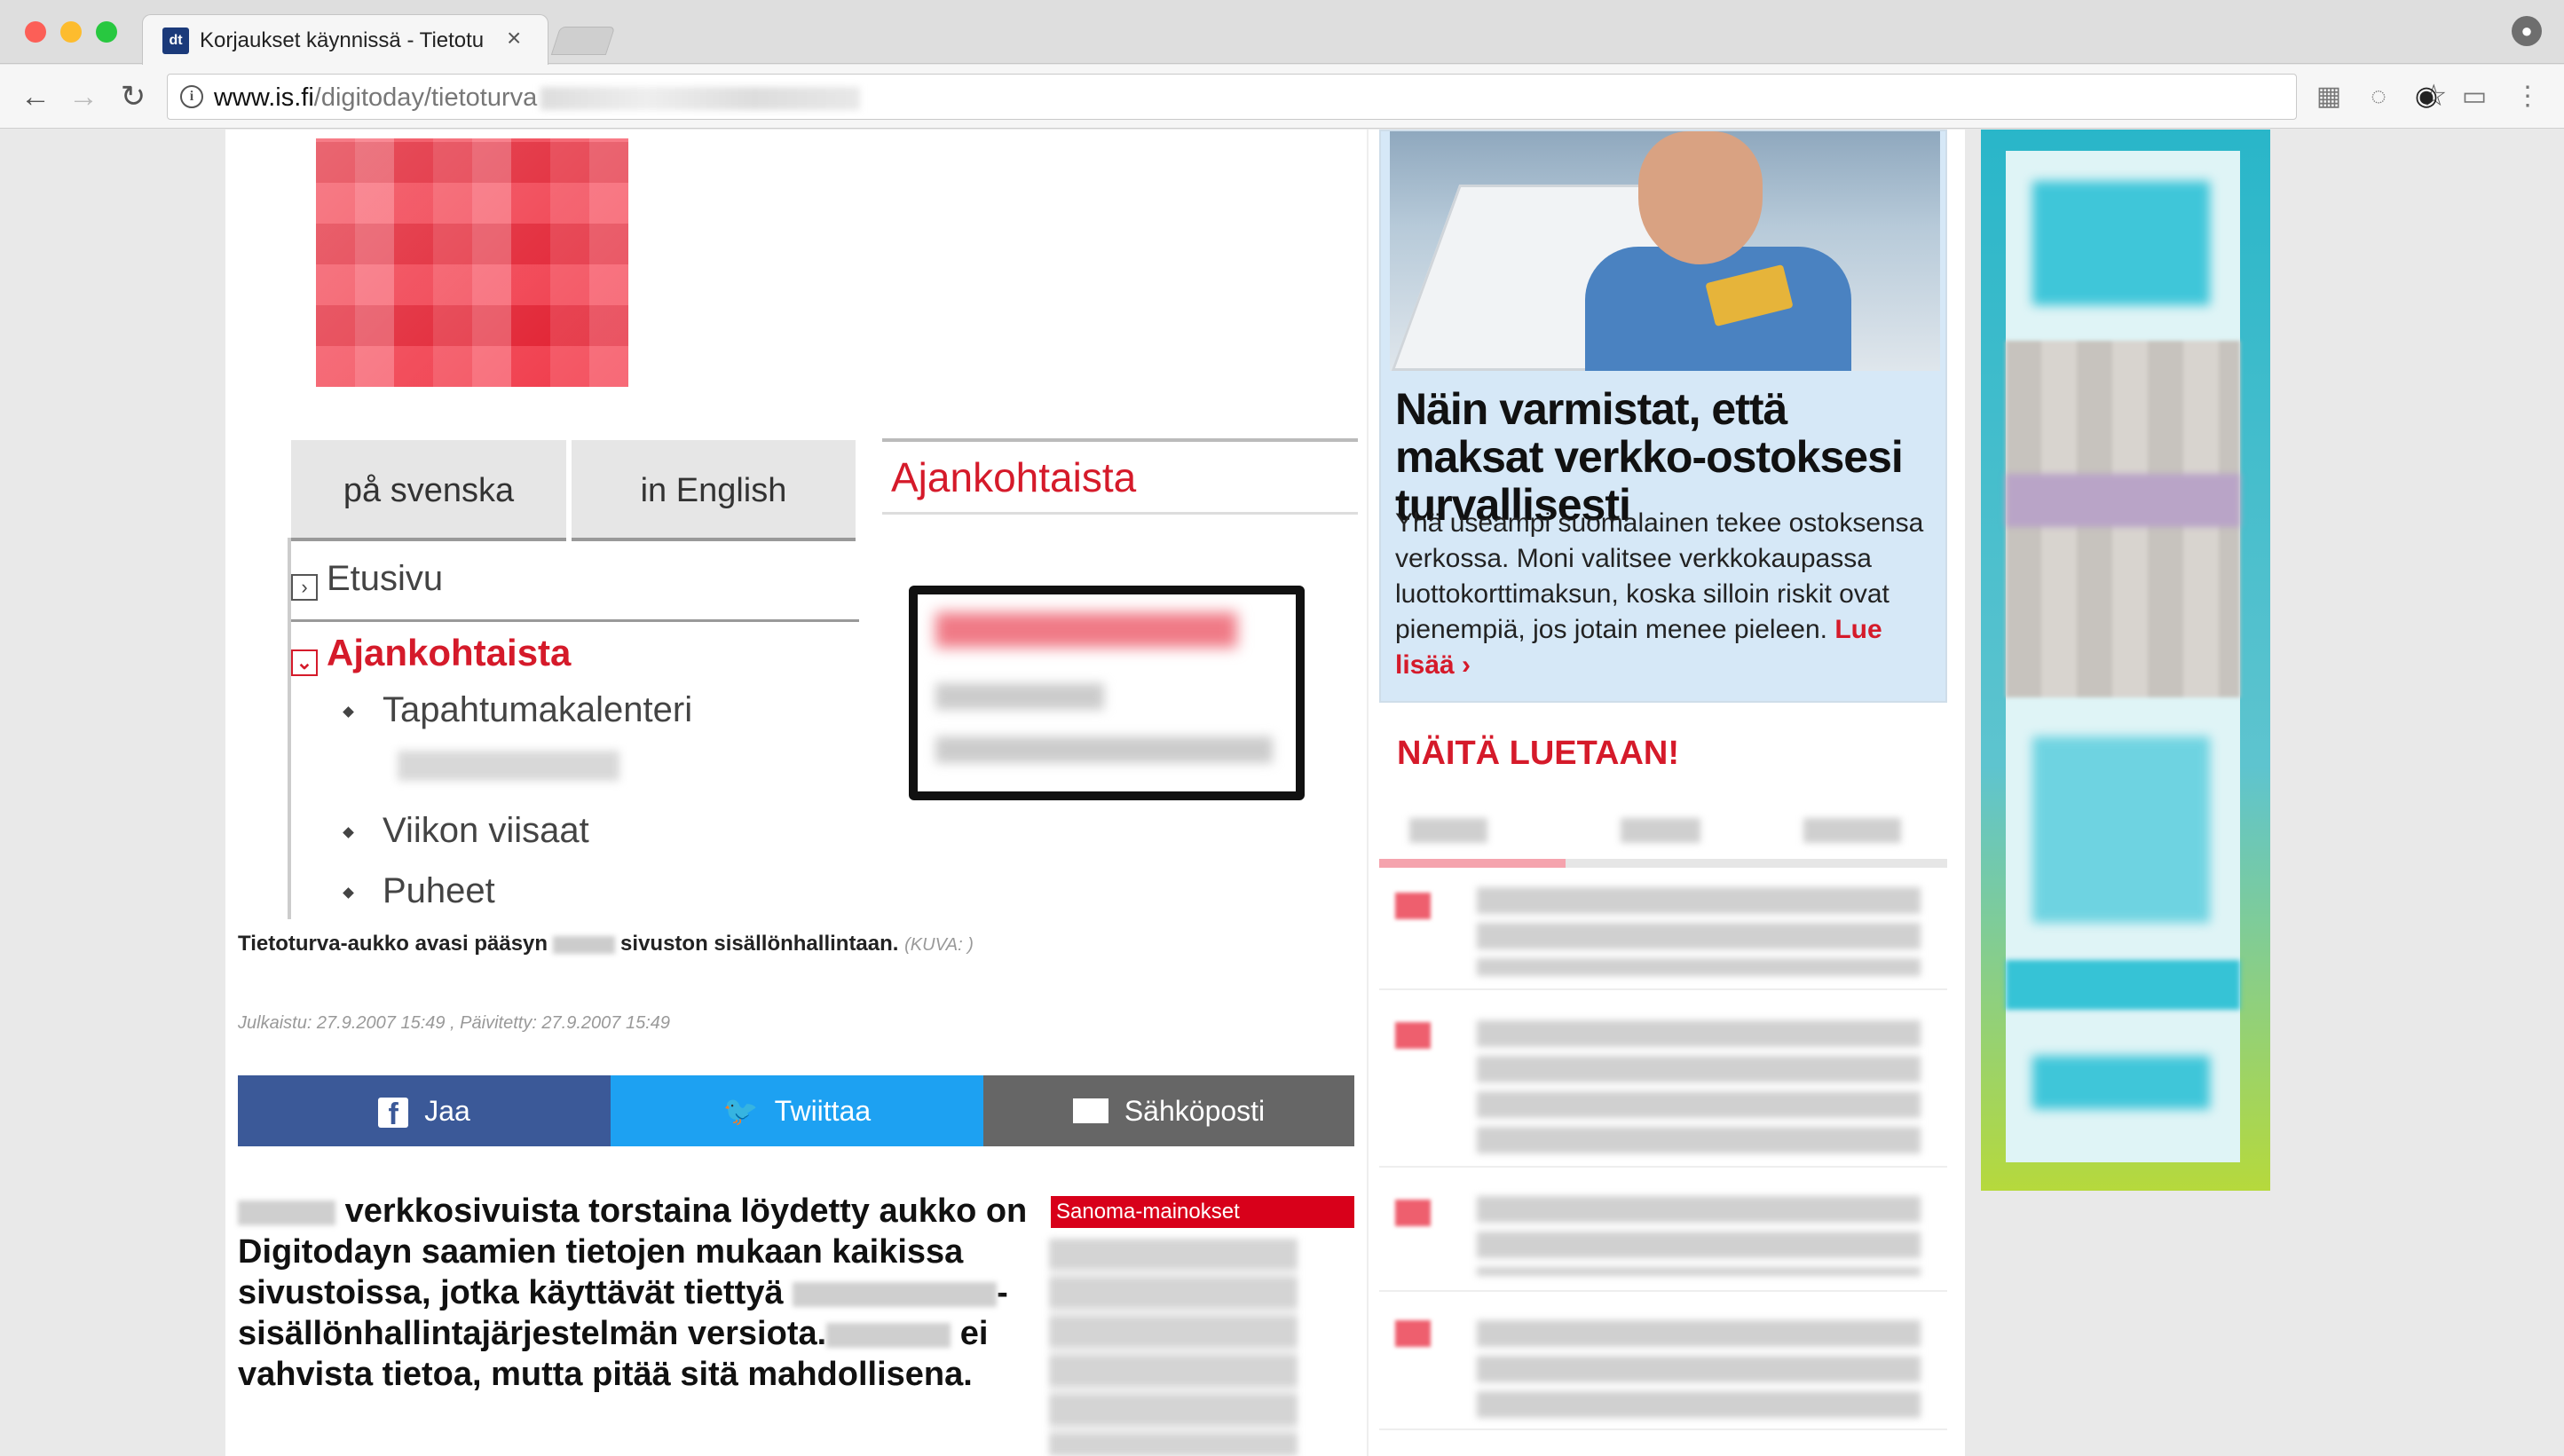  Describe the element at coordinates (1107, 693) in the screenshot. I see `webmaster-box-redacted` at that location.